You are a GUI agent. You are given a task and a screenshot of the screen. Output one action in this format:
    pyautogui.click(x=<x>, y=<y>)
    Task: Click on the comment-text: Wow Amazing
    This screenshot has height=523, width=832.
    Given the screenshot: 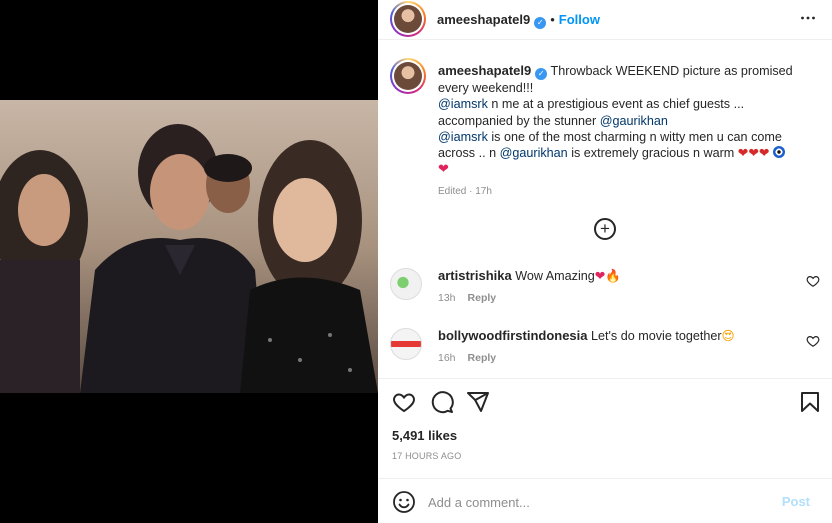 What is the action you would take?
    pyautogui.click(x=555, y=276)
    